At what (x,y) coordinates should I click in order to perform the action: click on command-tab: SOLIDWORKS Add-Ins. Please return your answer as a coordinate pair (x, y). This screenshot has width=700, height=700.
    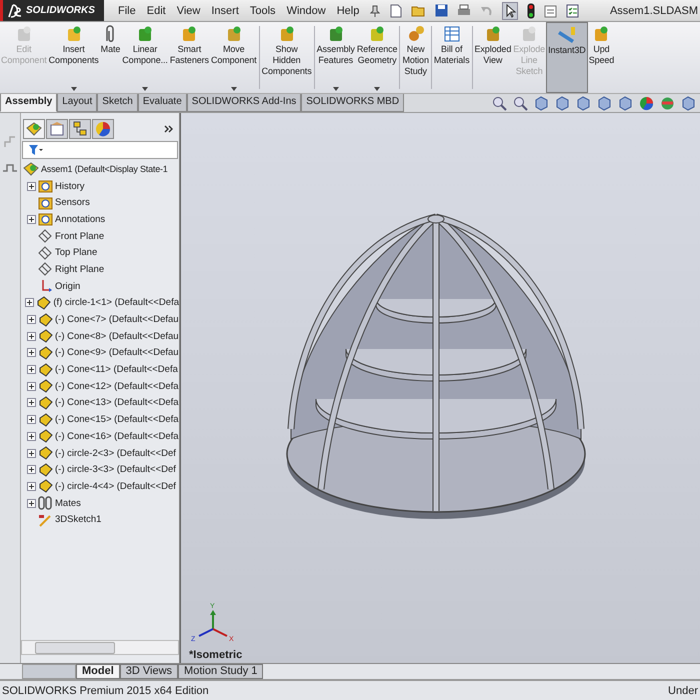
    Looking at the image, I should click on (244, 103).